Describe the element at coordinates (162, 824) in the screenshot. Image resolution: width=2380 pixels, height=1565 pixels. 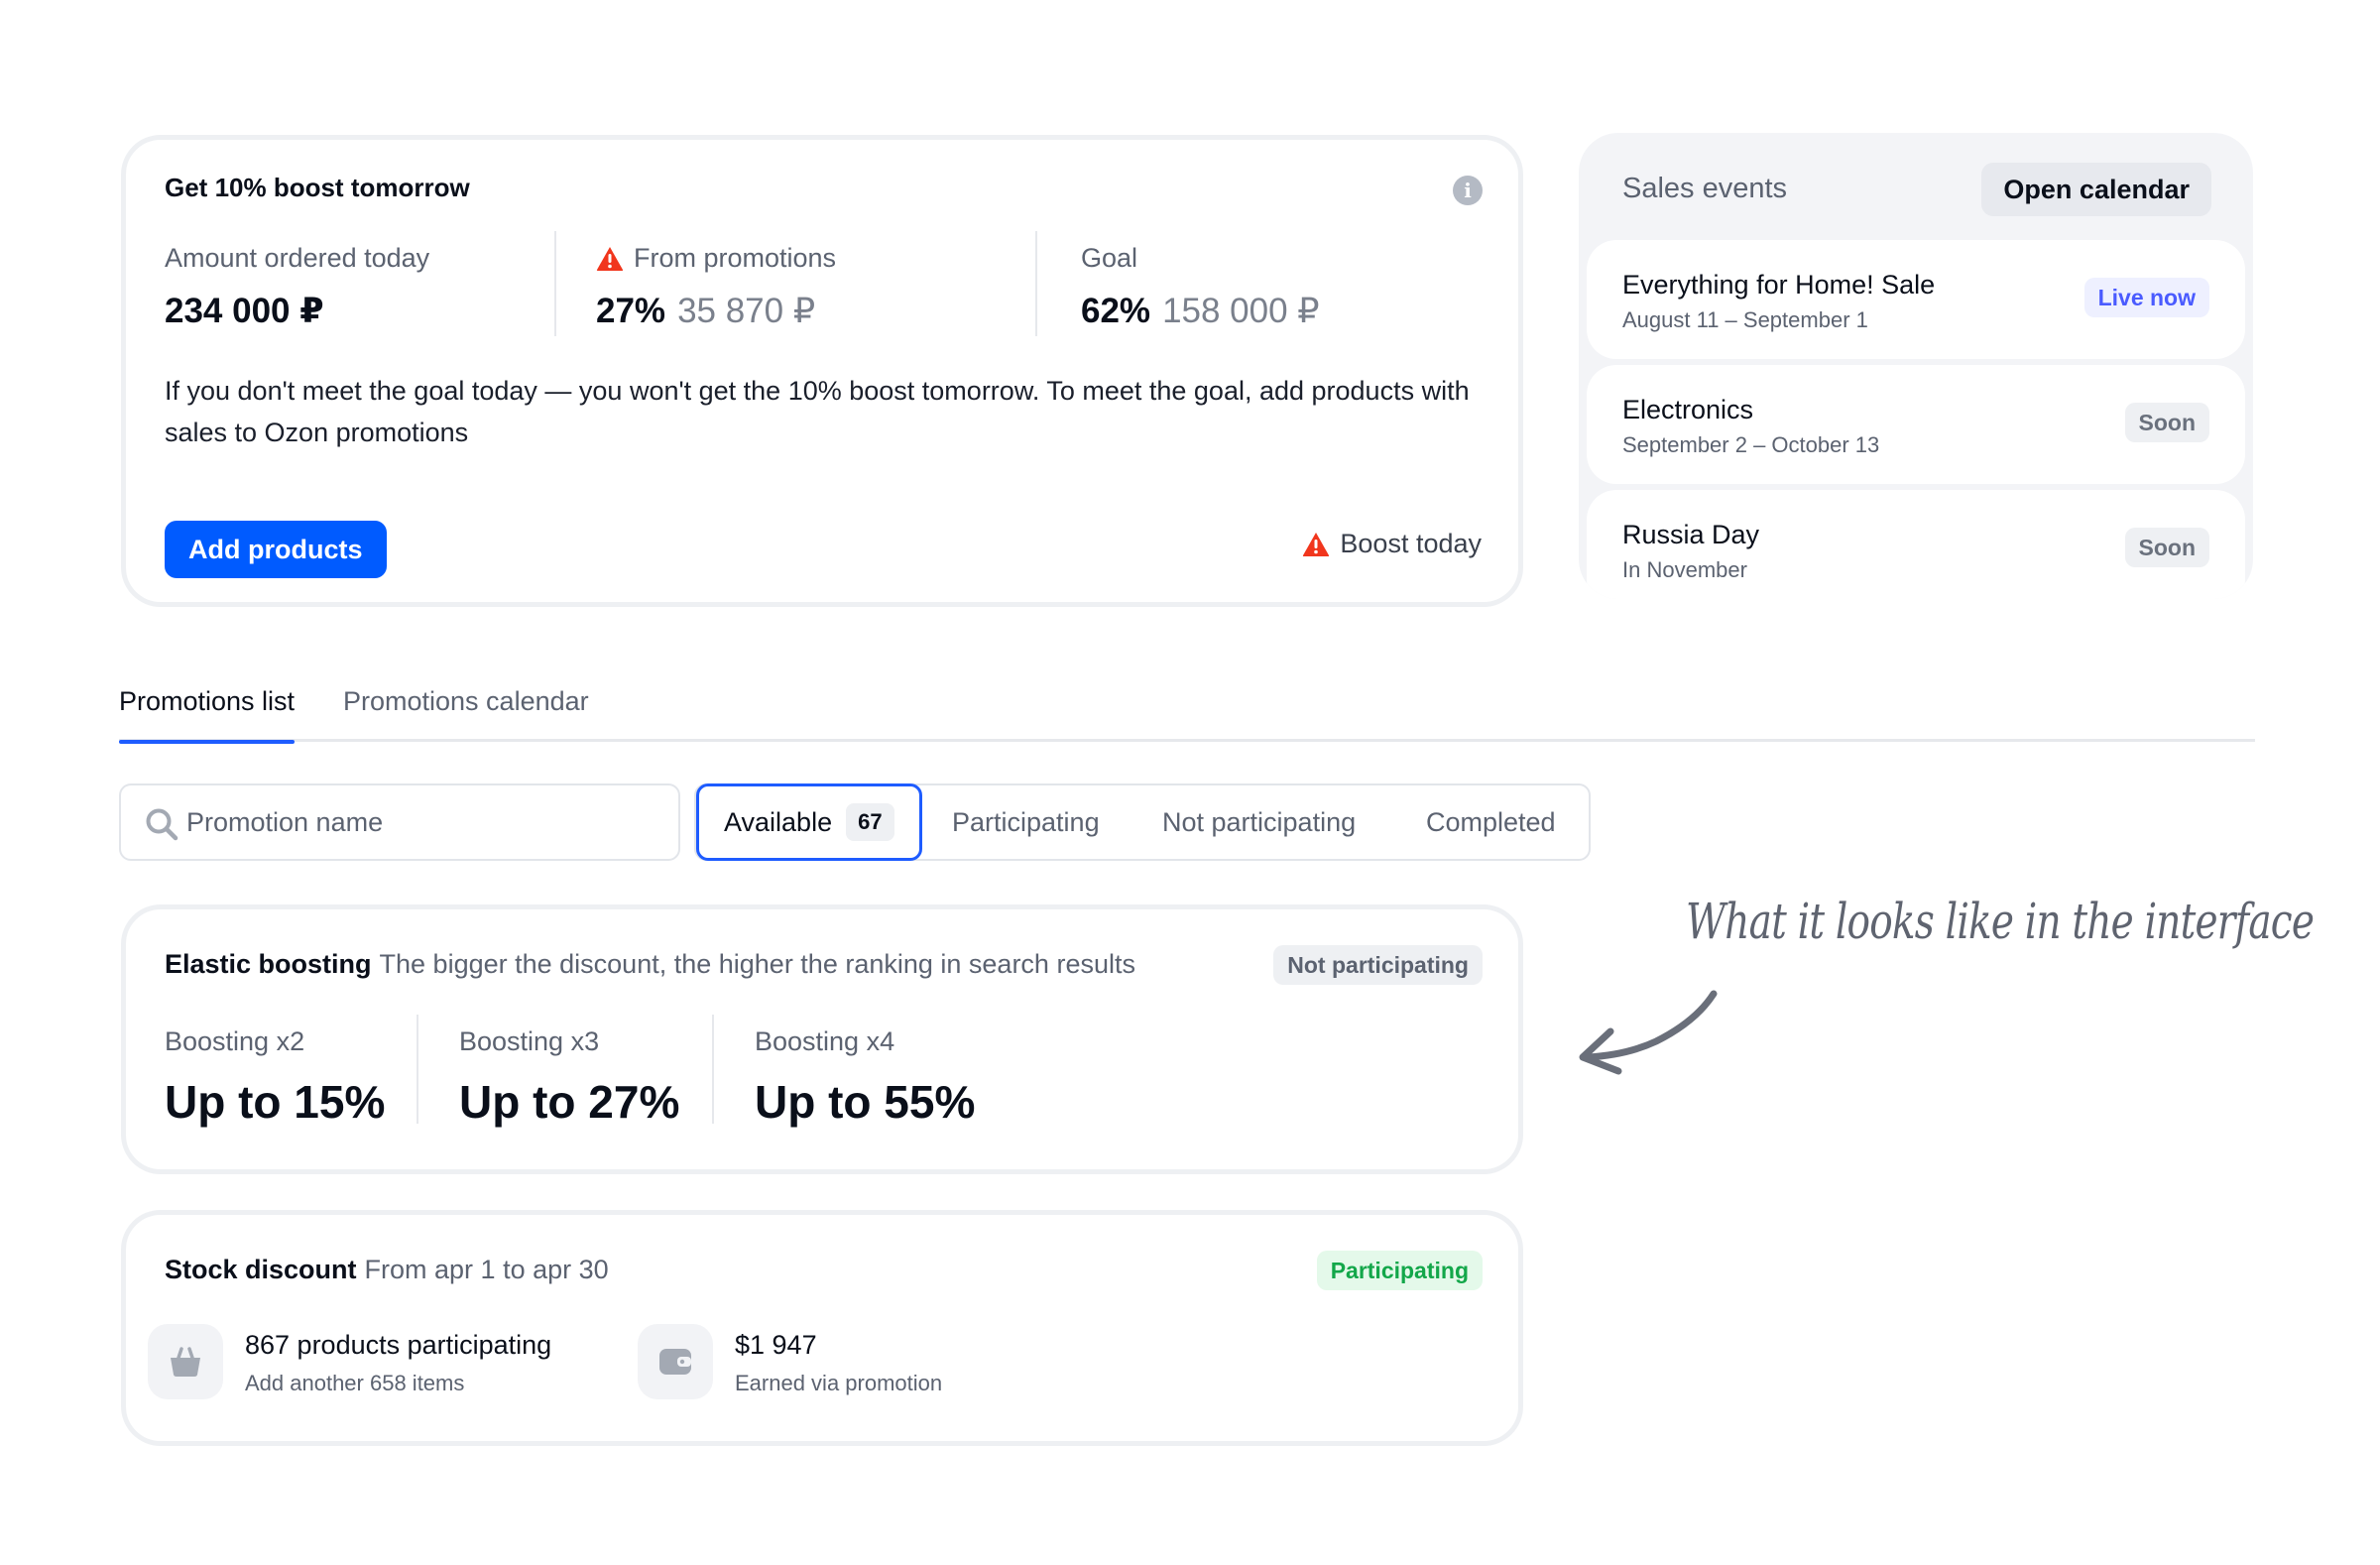
I see `search-icon` at that location.